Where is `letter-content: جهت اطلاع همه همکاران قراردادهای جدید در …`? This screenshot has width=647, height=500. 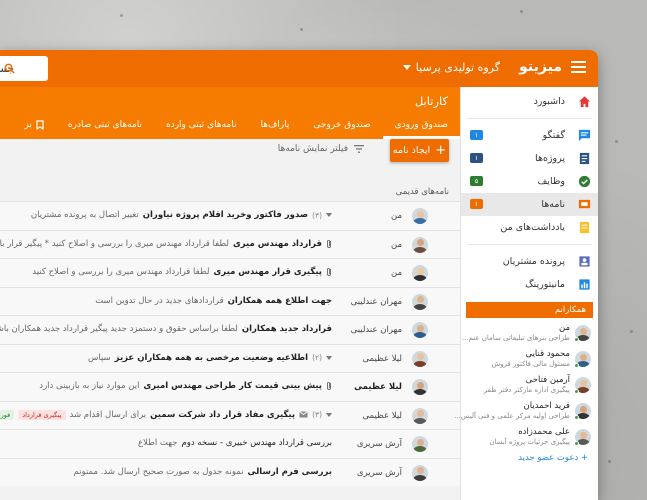 letter-content: جهت اطلاع همه همکاران قراردادهای جدید در … is located at coordinates (213, 301).